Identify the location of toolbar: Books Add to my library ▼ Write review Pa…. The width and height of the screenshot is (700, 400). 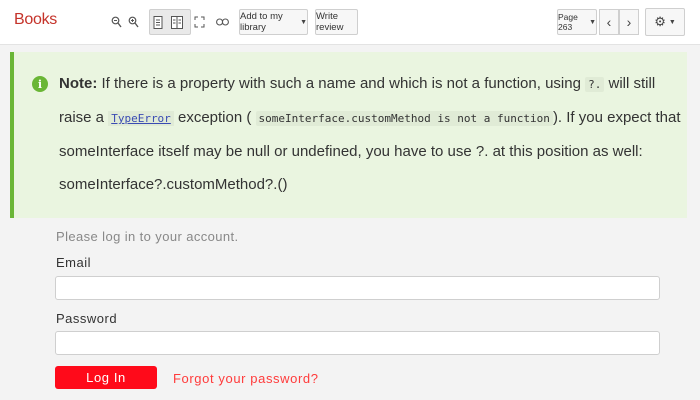
(350, 22).